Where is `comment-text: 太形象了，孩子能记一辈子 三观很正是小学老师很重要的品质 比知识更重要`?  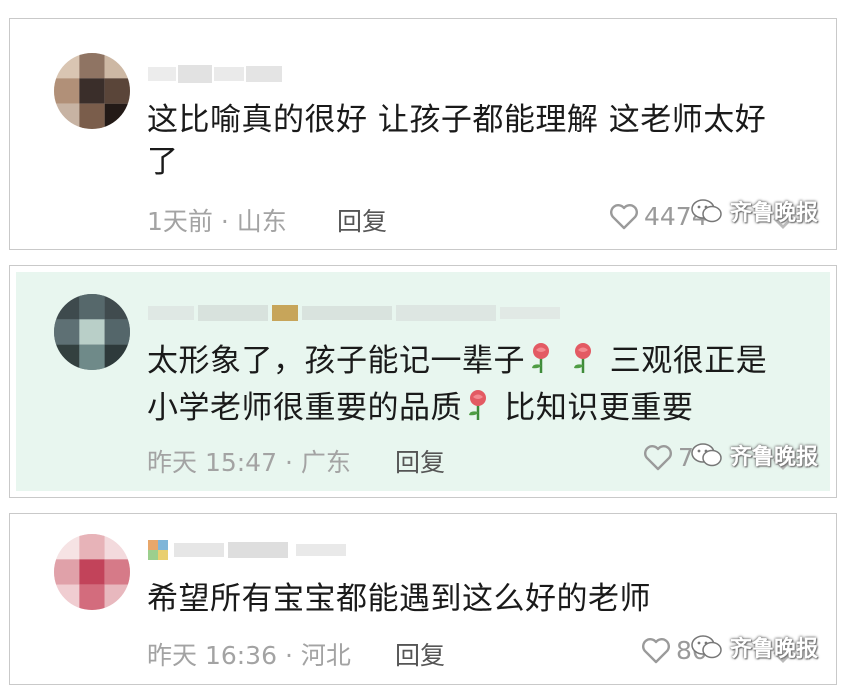
comment-text: 太形象了，孩子能记一辈子 三观很正是小学老师很重要的品质 比知识更重要 is located at coordinates (457, 384).